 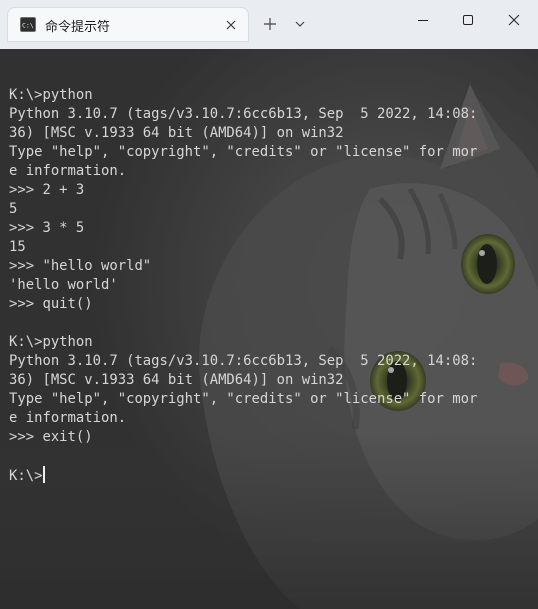 I want to click on chevron-down-icon, so click(x=300, y=24).